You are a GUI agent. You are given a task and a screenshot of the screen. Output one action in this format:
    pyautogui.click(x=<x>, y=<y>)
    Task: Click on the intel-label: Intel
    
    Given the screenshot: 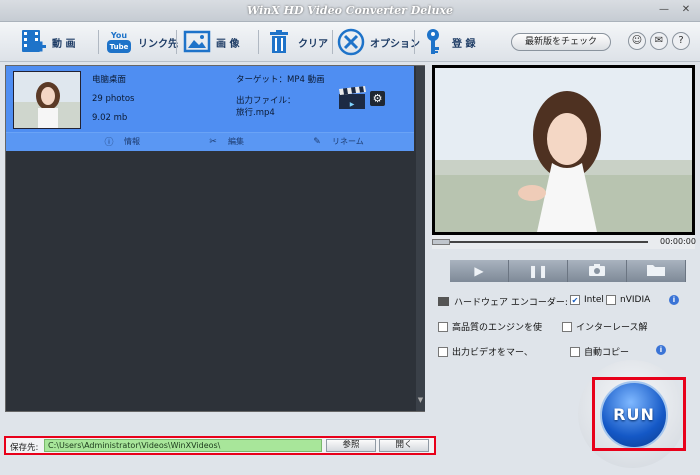 What is the action you would take?
    pyautogui.click(x=594, y=300)
    